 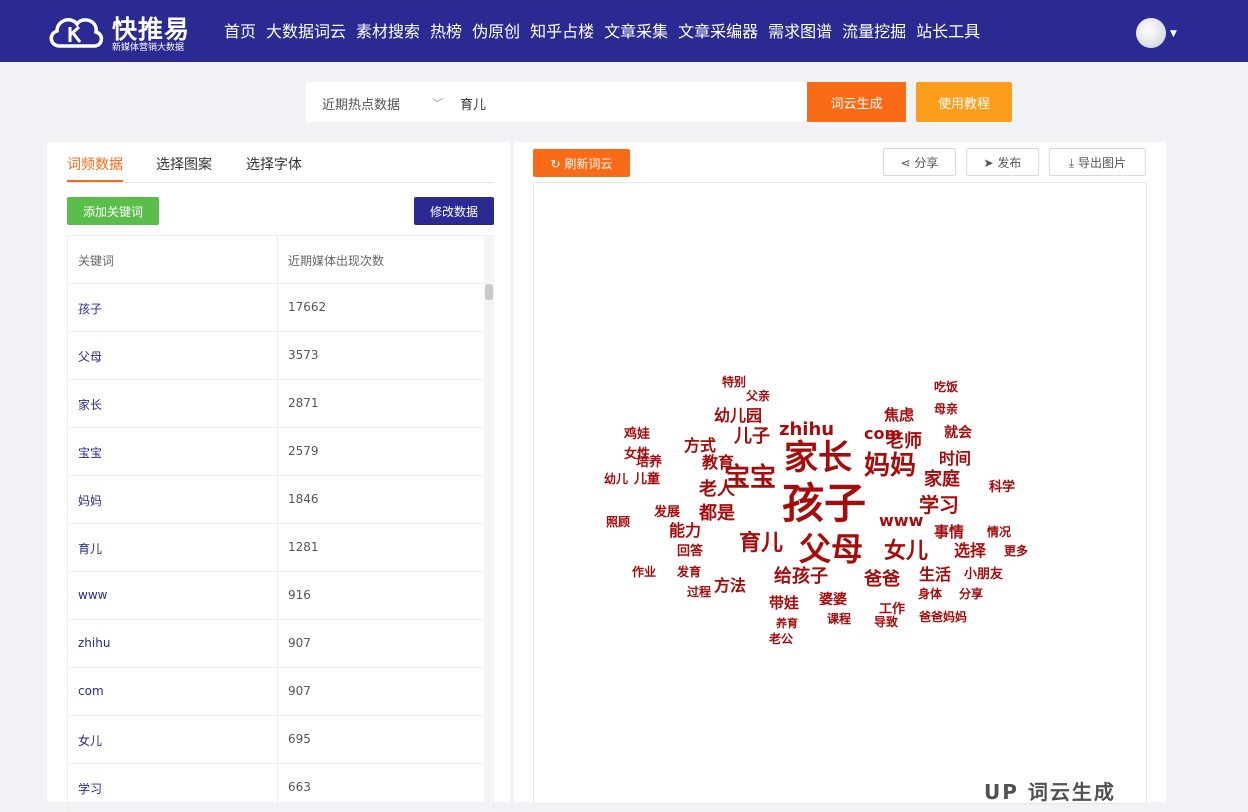 I want to click on publish-button: ➤ 发布, so click(x=1002, y=162).